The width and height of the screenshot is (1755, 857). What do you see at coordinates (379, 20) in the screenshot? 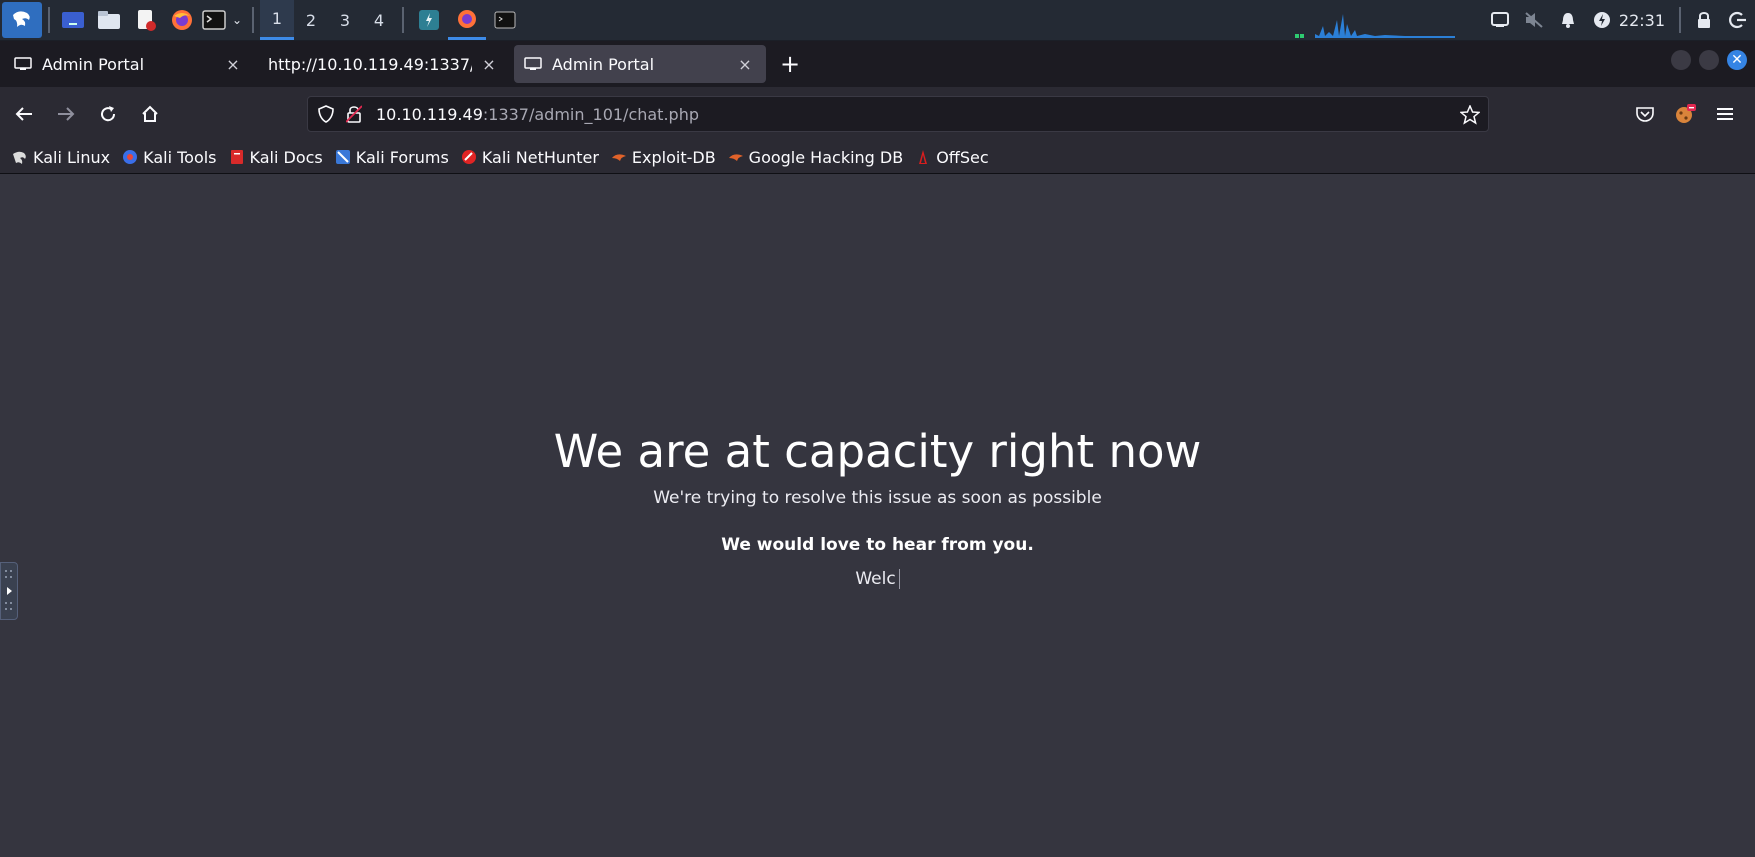
I see `workspace-4: 4` at bounding box center [379, 20].